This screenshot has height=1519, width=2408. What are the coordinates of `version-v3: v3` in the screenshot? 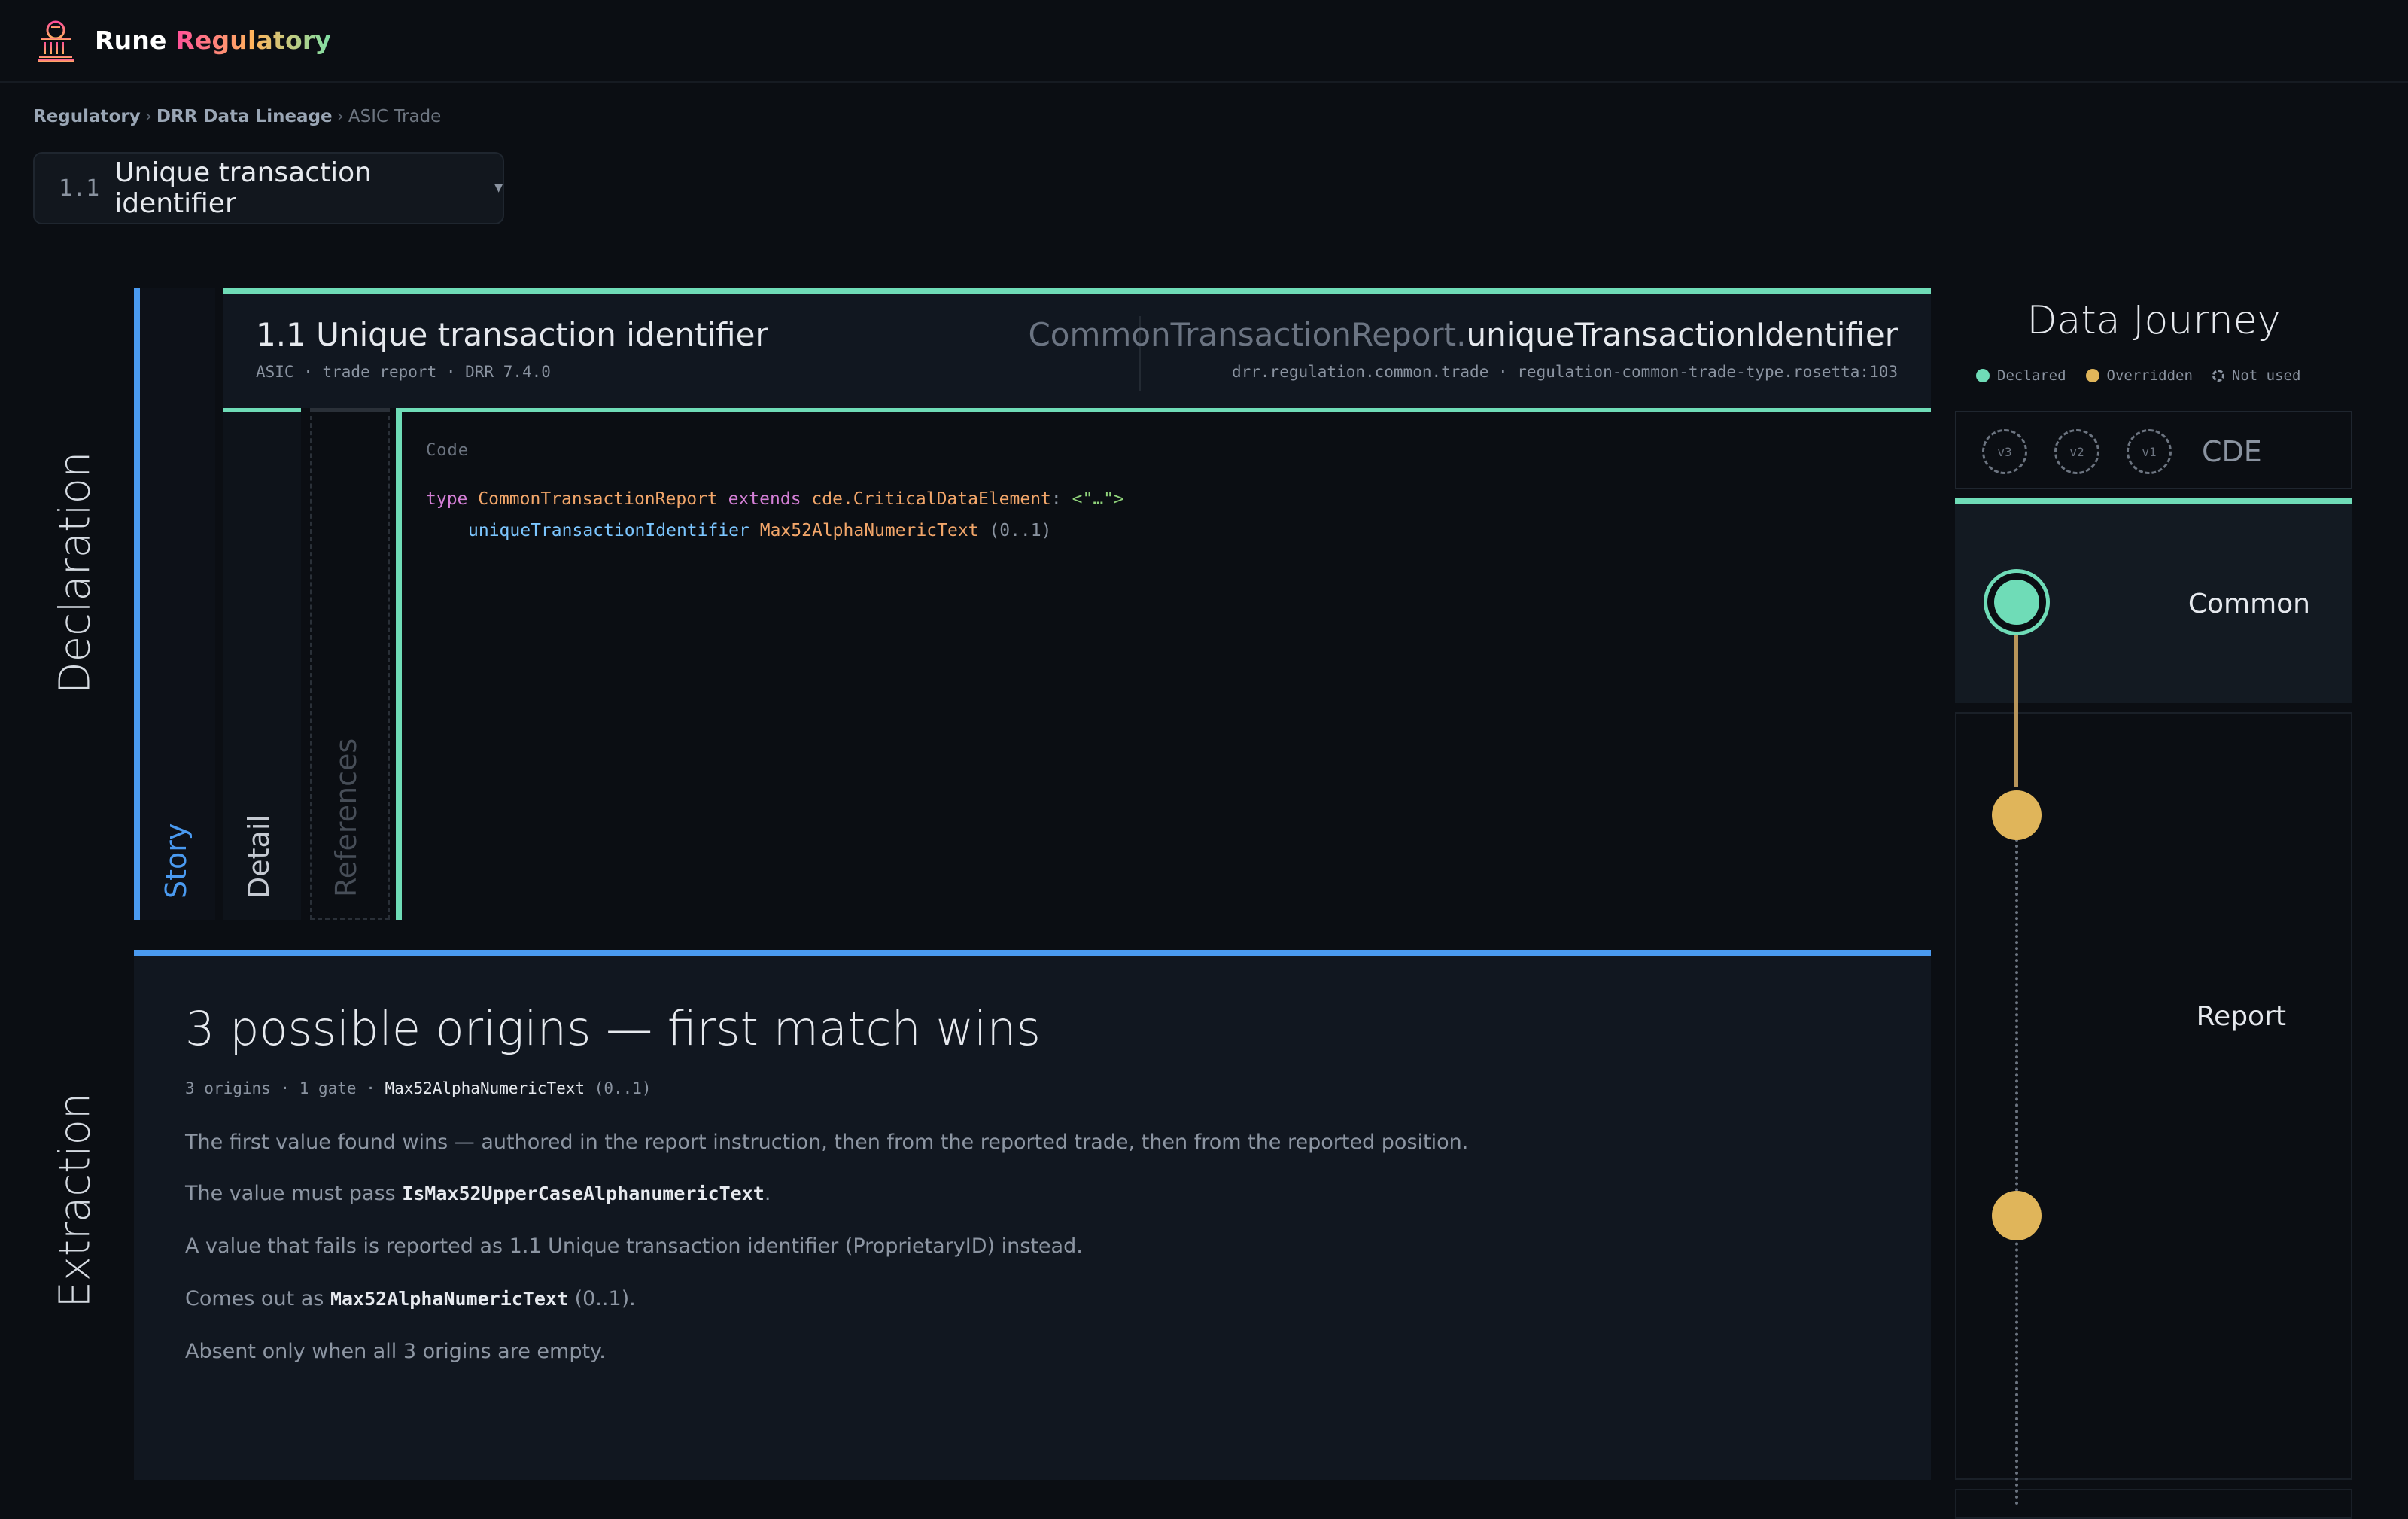 It's located at (2004, 451).